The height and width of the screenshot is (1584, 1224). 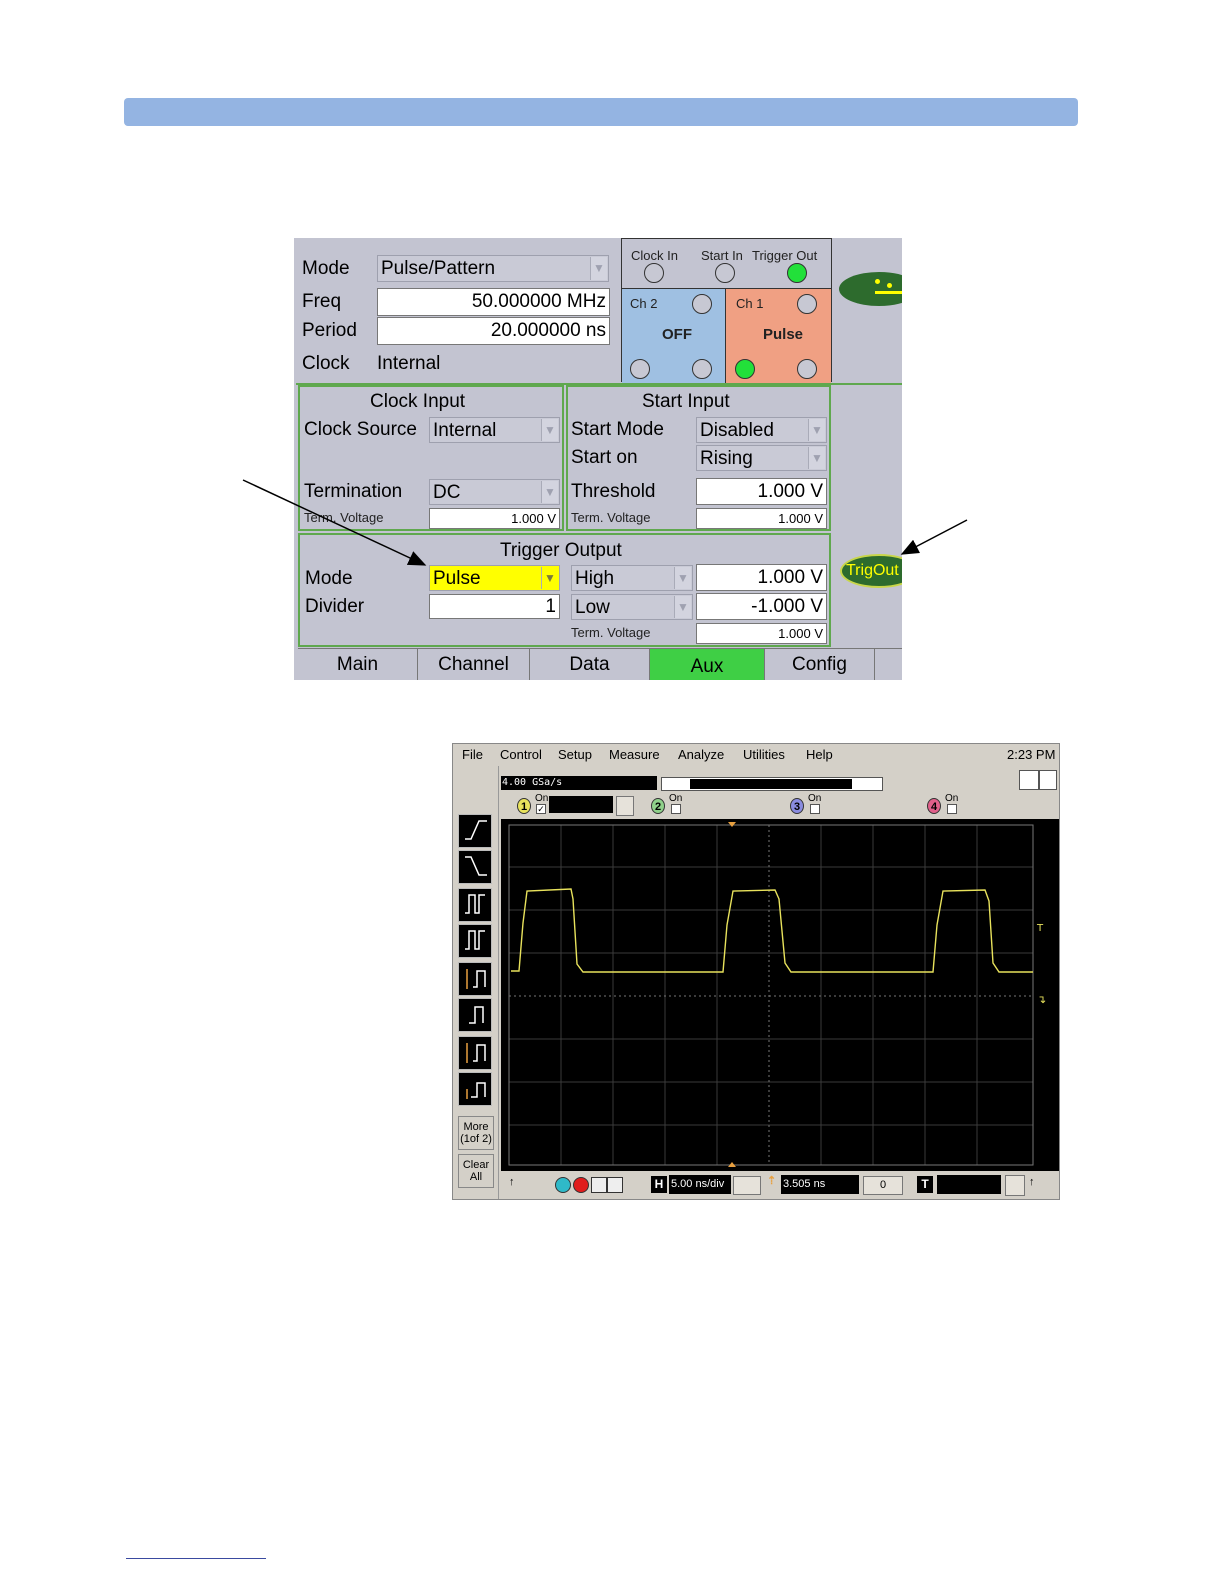 What do you see at coordinates (701, 754) in the screenshot?
I see `menu-analyze: Analyze` at bounding box center [701, 754].